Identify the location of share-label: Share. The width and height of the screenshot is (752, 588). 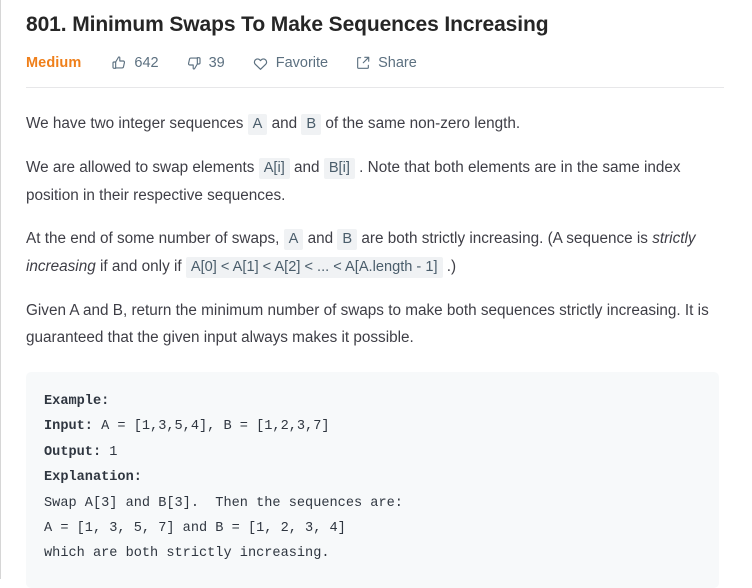
(397, 63).